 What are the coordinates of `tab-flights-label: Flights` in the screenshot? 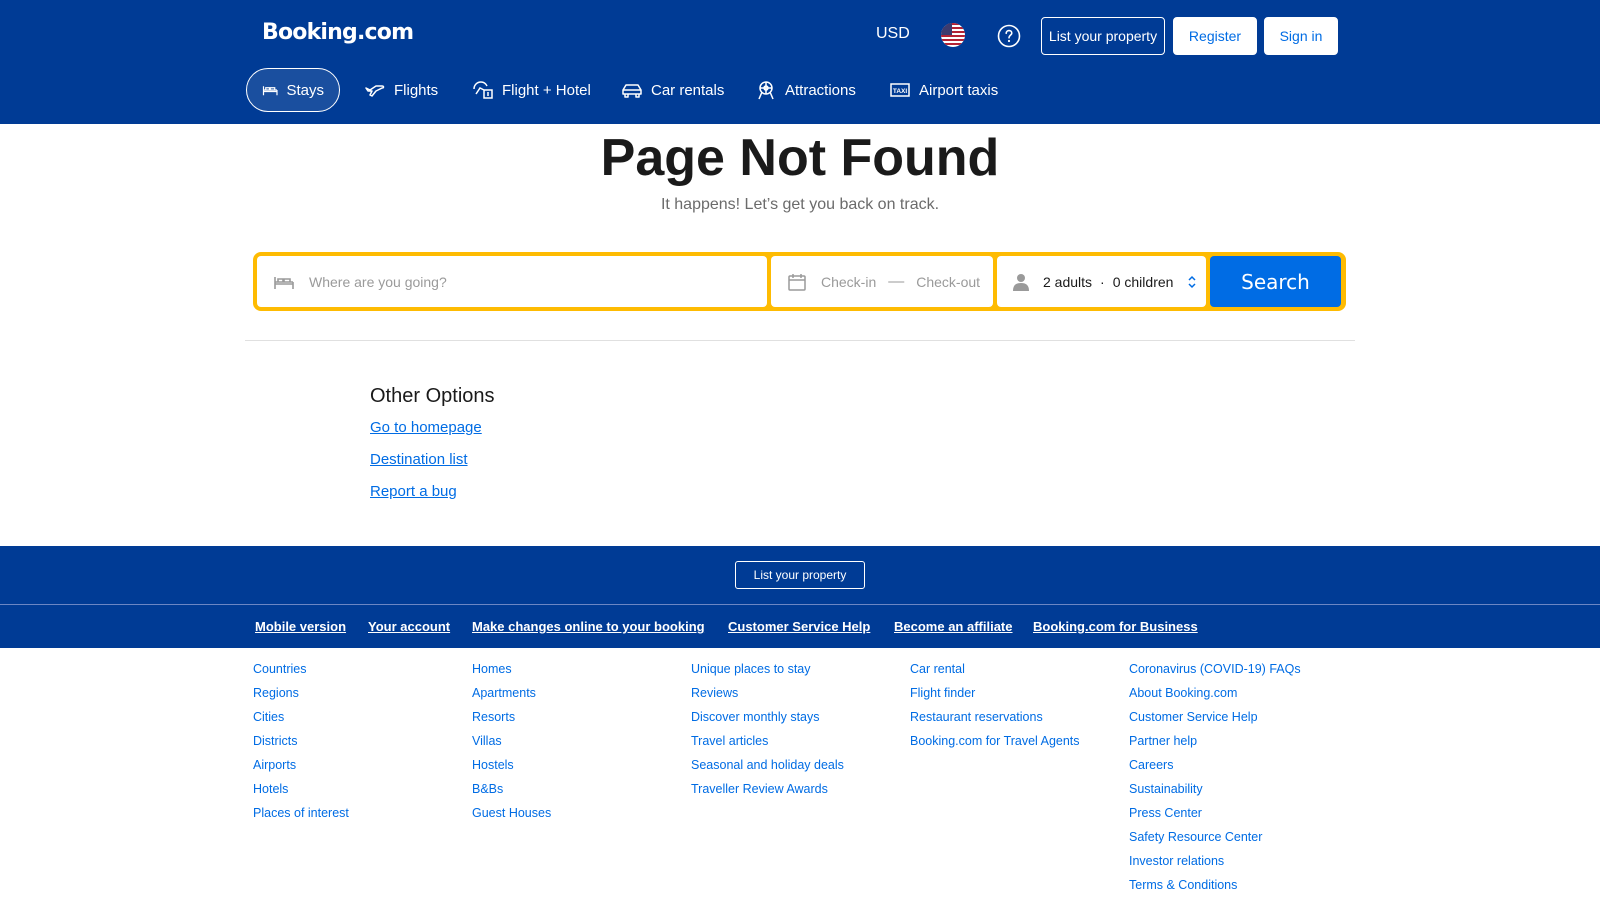 It's located at (416, 90).